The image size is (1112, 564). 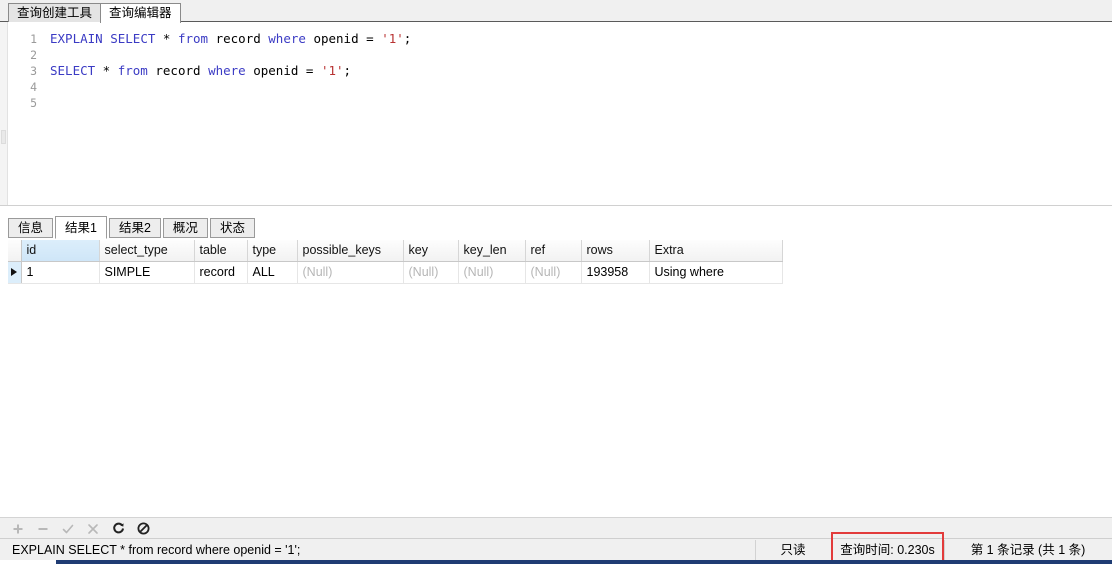 What do you see at coordinates (33, 55) in the screenshot?
I see `line-number: 2` at bounding box center [33, 55].